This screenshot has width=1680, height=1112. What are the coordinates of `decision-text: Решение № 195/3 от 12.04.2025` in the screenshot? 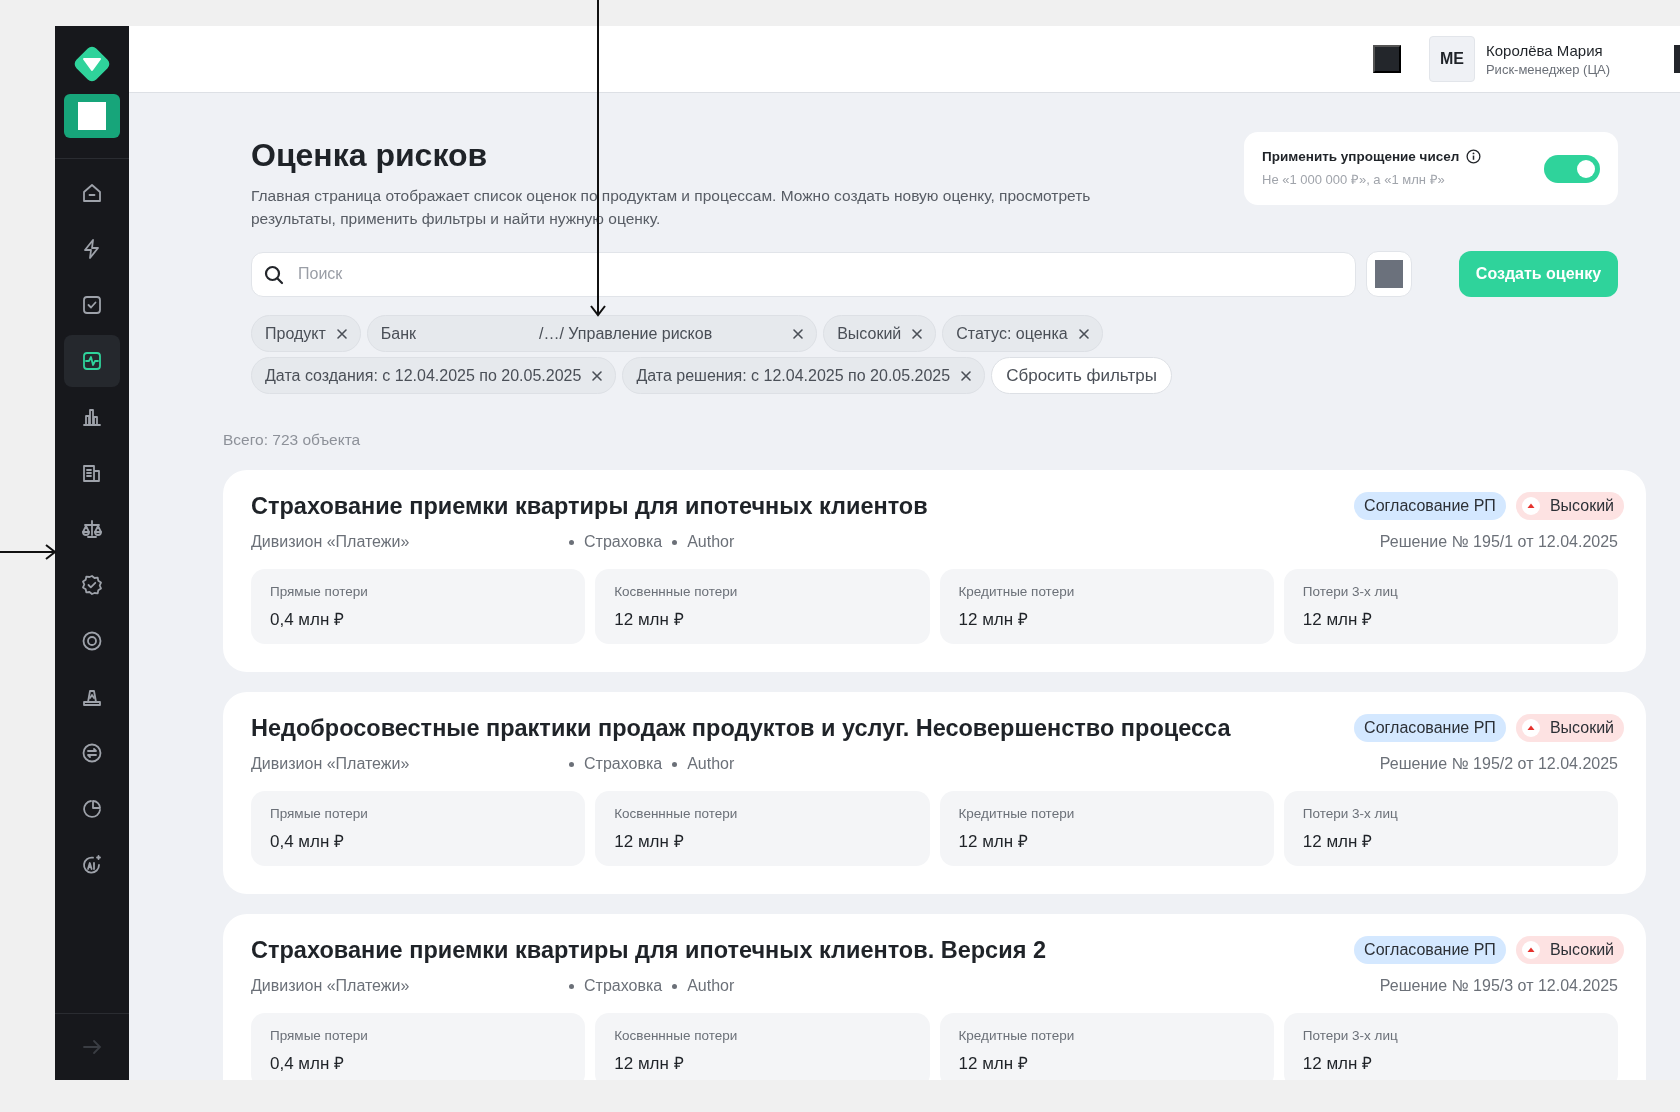 It's located at (1498, 986).